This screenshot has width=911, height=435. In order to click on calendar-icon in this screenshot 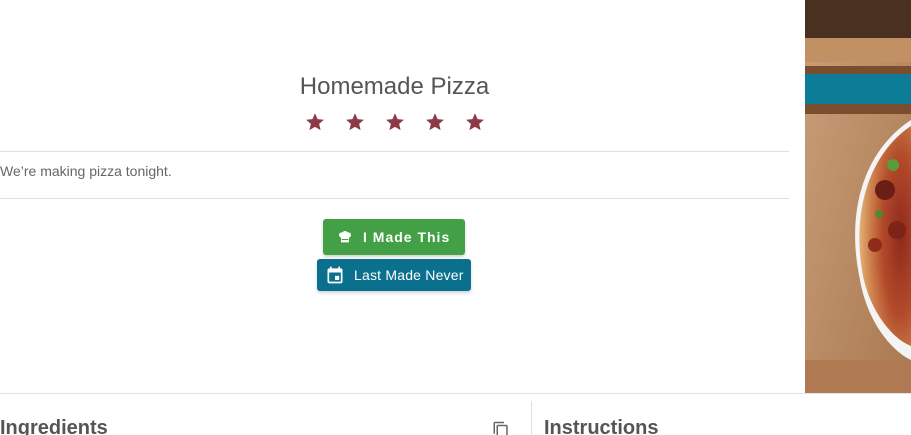, I will do `click(335, 275)`.